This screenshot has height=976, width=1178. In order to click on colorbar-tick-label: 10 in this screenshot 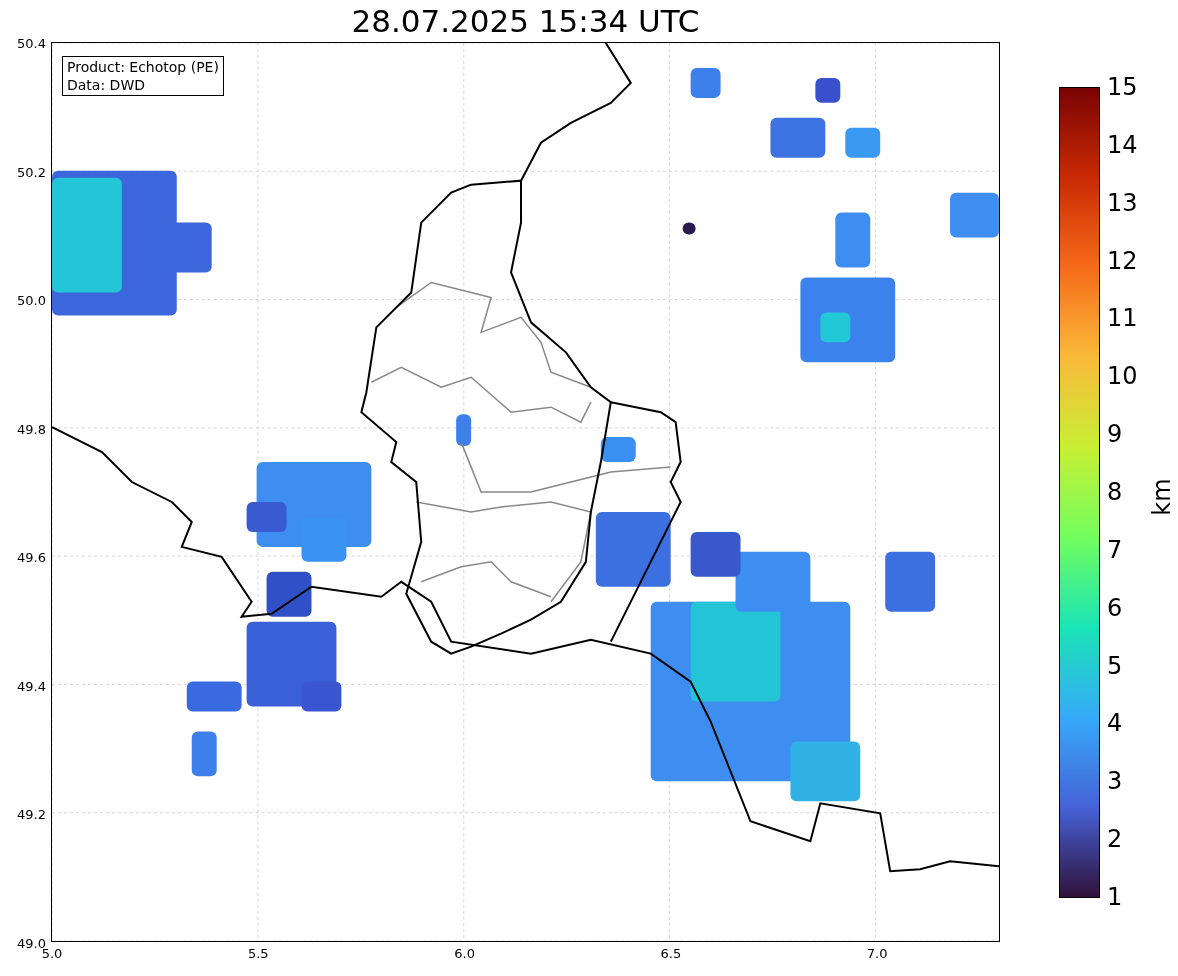, I will do `click(1122, 376)`.